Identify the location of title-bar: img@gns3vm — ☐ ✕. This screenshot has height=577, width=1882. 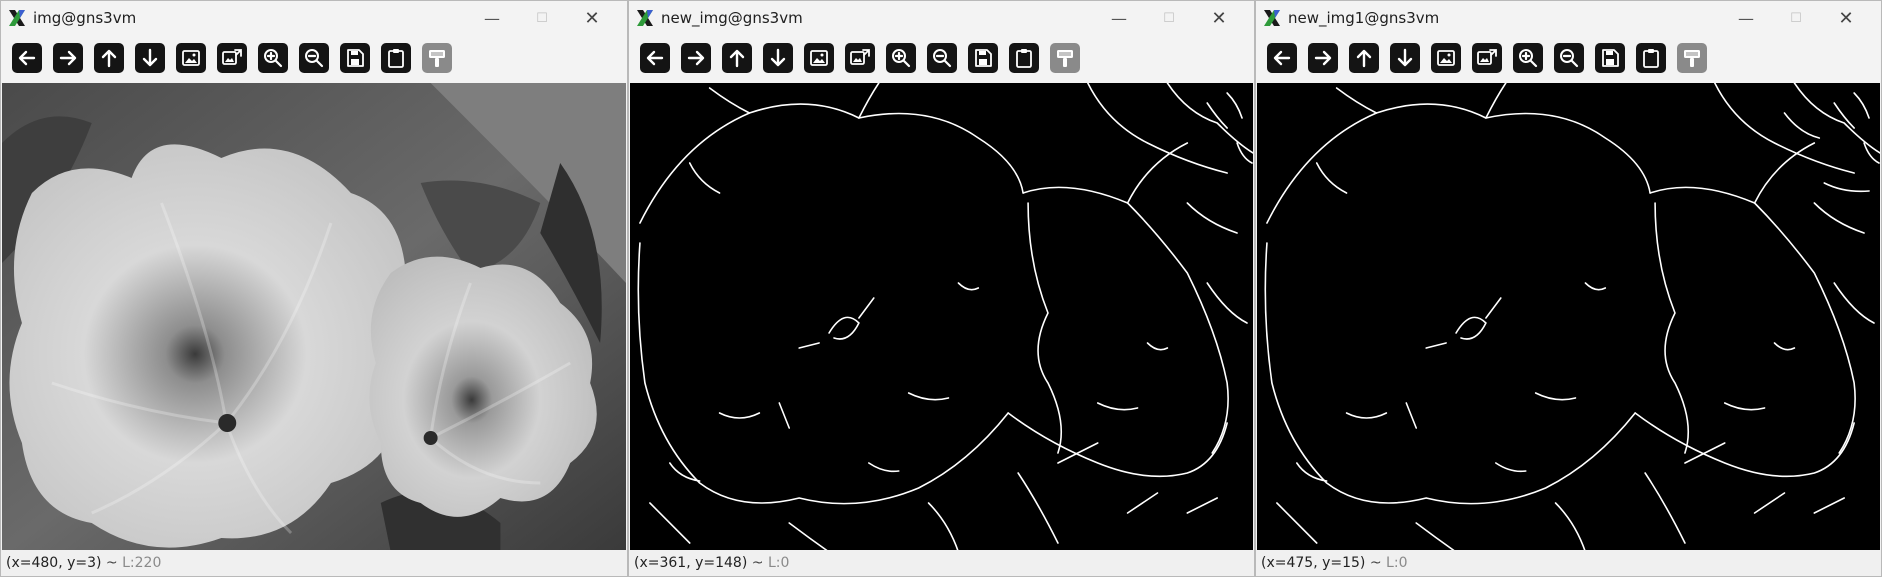
(314, 18).